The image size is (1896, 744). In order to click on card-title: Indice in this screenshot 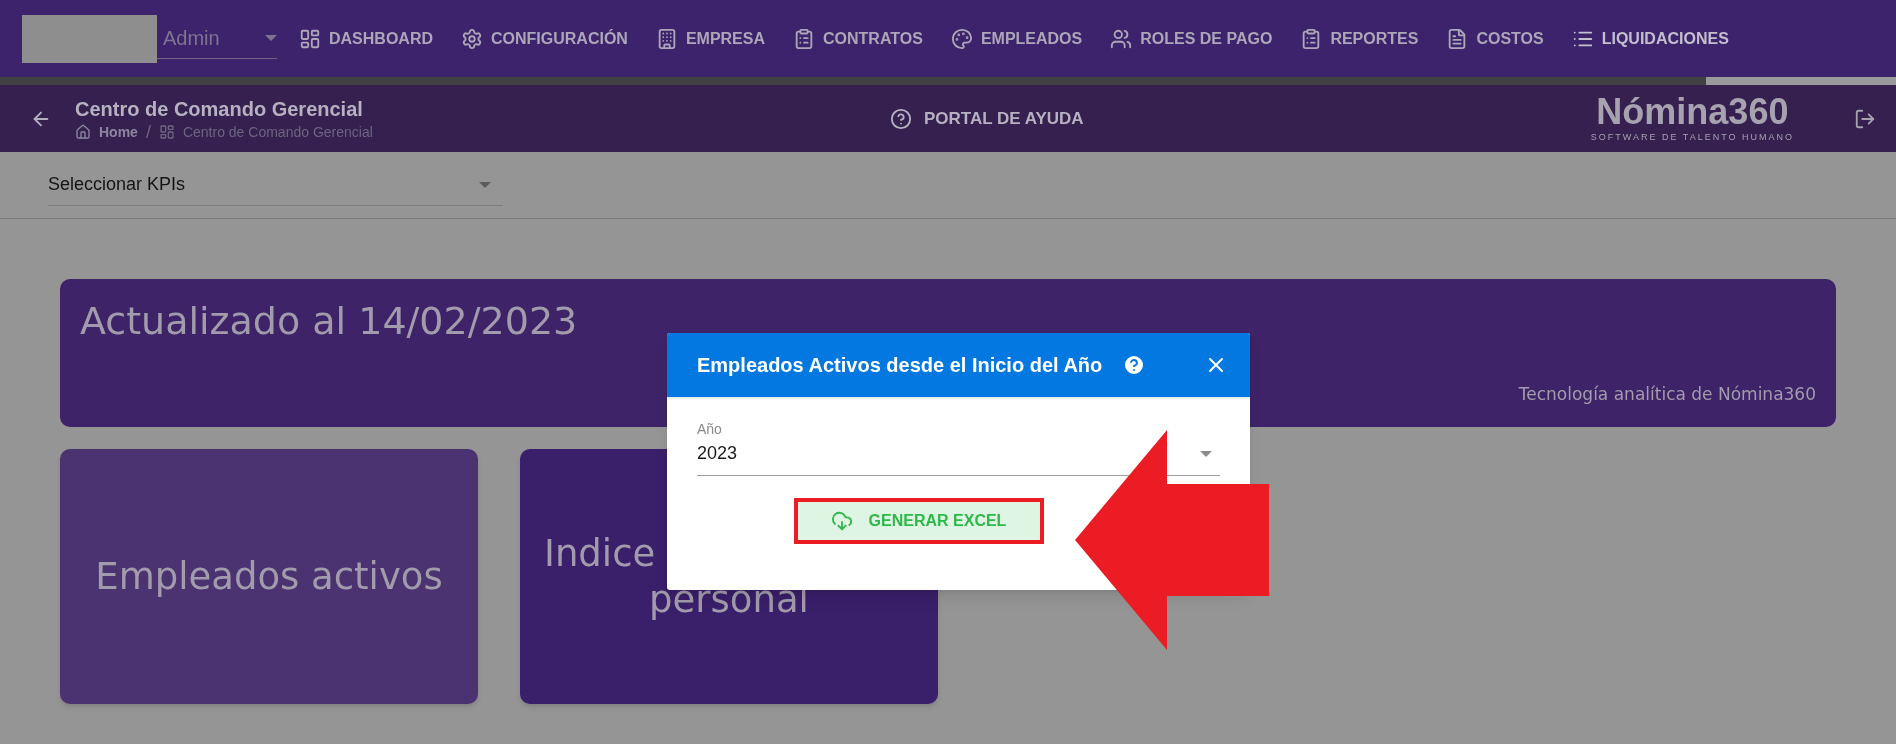, I will do `click(600, 553)`.